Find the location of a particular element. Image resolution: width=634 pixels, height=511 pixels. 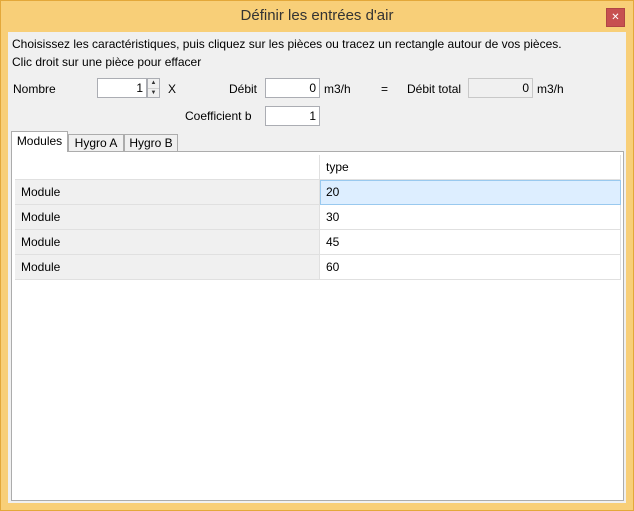

debit-total-field: 0 is located at coordinates (500, 88).